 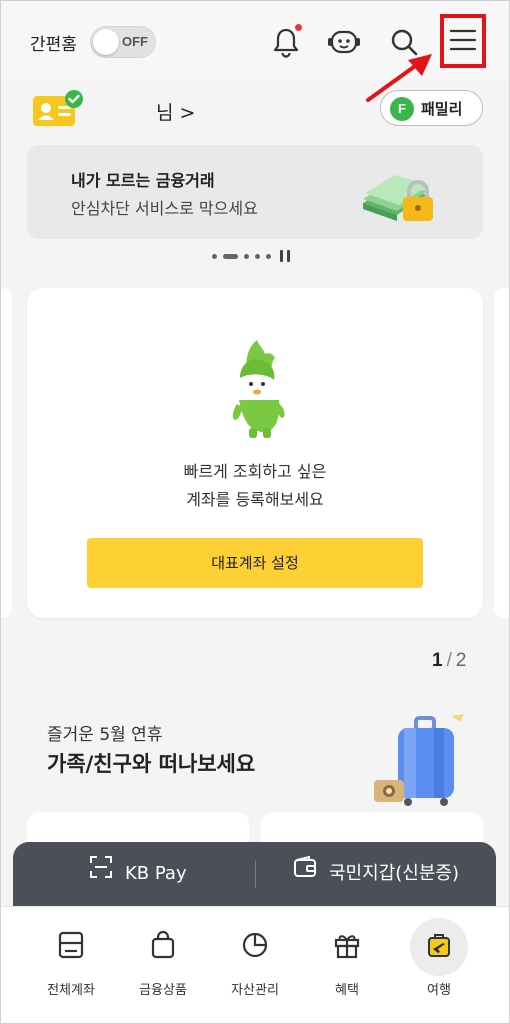 I want to click on nav-label: 여행, so click(x=439, y=990).